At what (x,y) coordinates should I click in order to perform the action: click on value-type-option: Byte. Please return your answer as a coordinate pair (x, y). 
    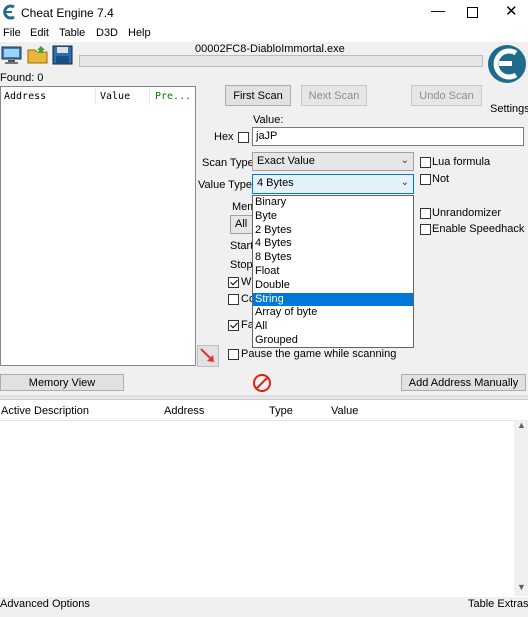
    Looking at the image, I should click on (333, 217).